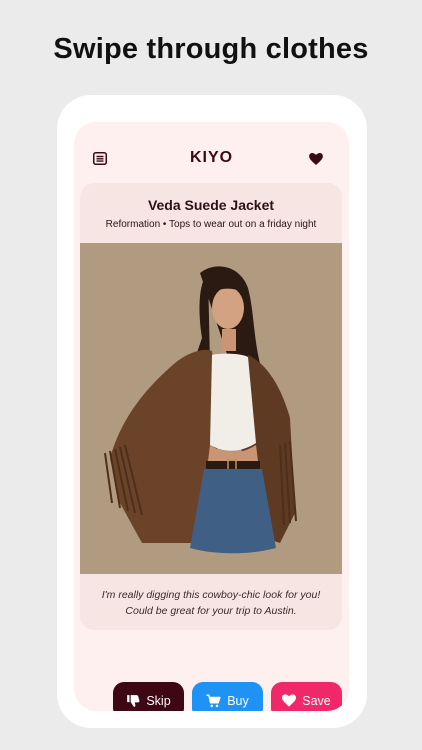 This screenshot has width=422, height=750. What do you see at coordinates (158, 700) in the screenshot?
I see `skip-label: Skip` at bounding box center [158, 700].